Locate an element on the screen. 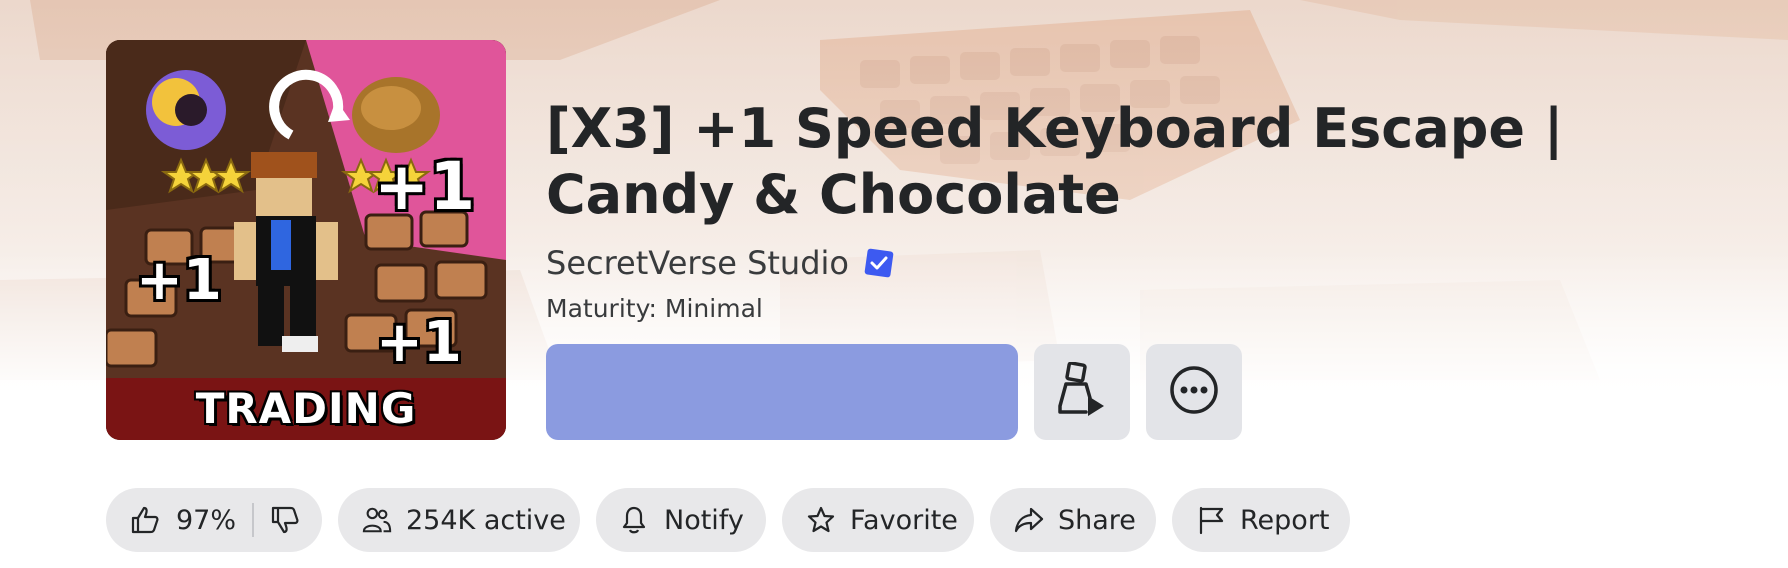 This screenshot has height=568, width=1788. notify-button: Notify is located at coordinates (681, 520).